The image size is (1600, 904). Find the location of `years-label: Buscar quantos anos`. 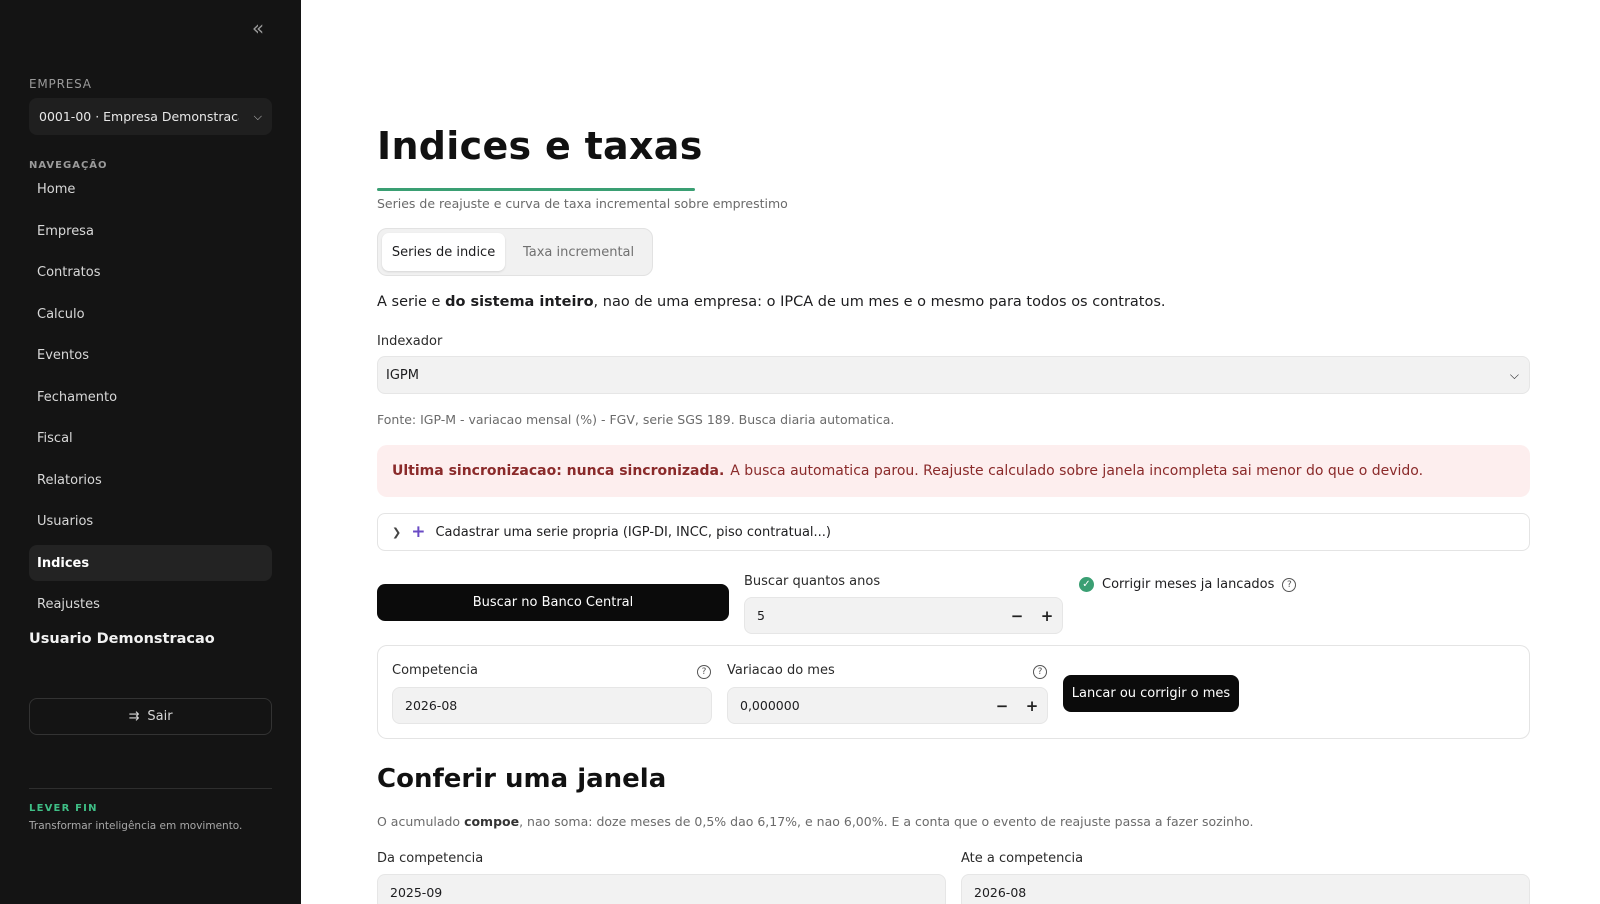

years-label: Buscar quantos anos is located at coordinates (812, 581).